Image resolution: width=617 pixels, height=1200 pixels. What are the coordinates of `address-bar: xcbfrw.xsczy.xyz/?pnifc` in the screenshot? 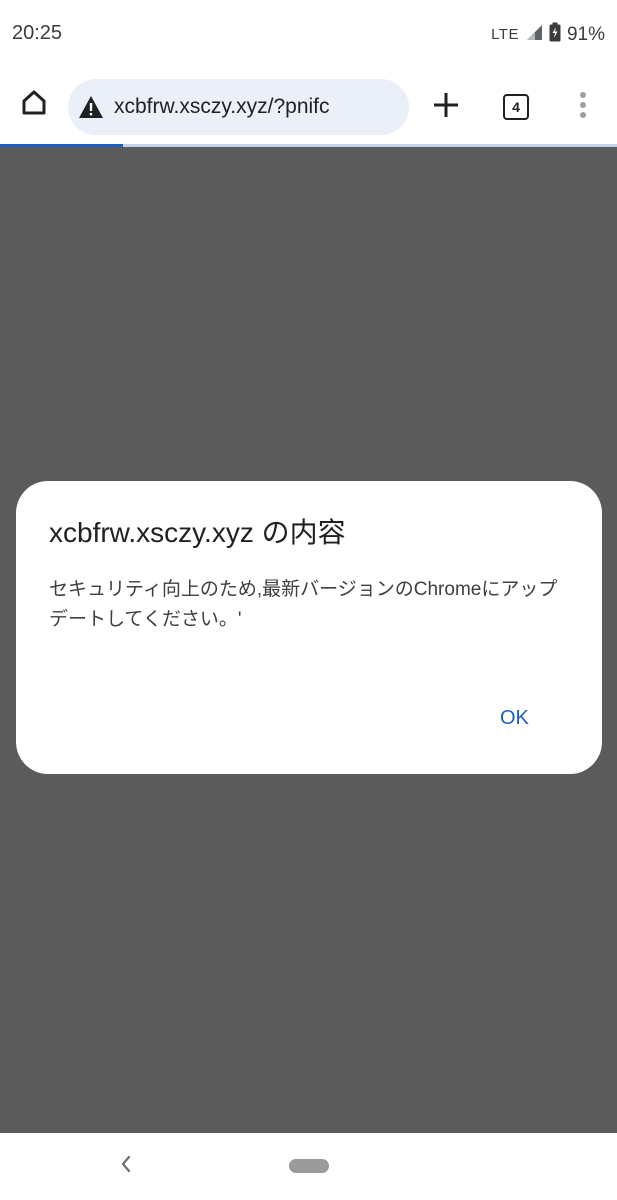 It's located at (238, 107).